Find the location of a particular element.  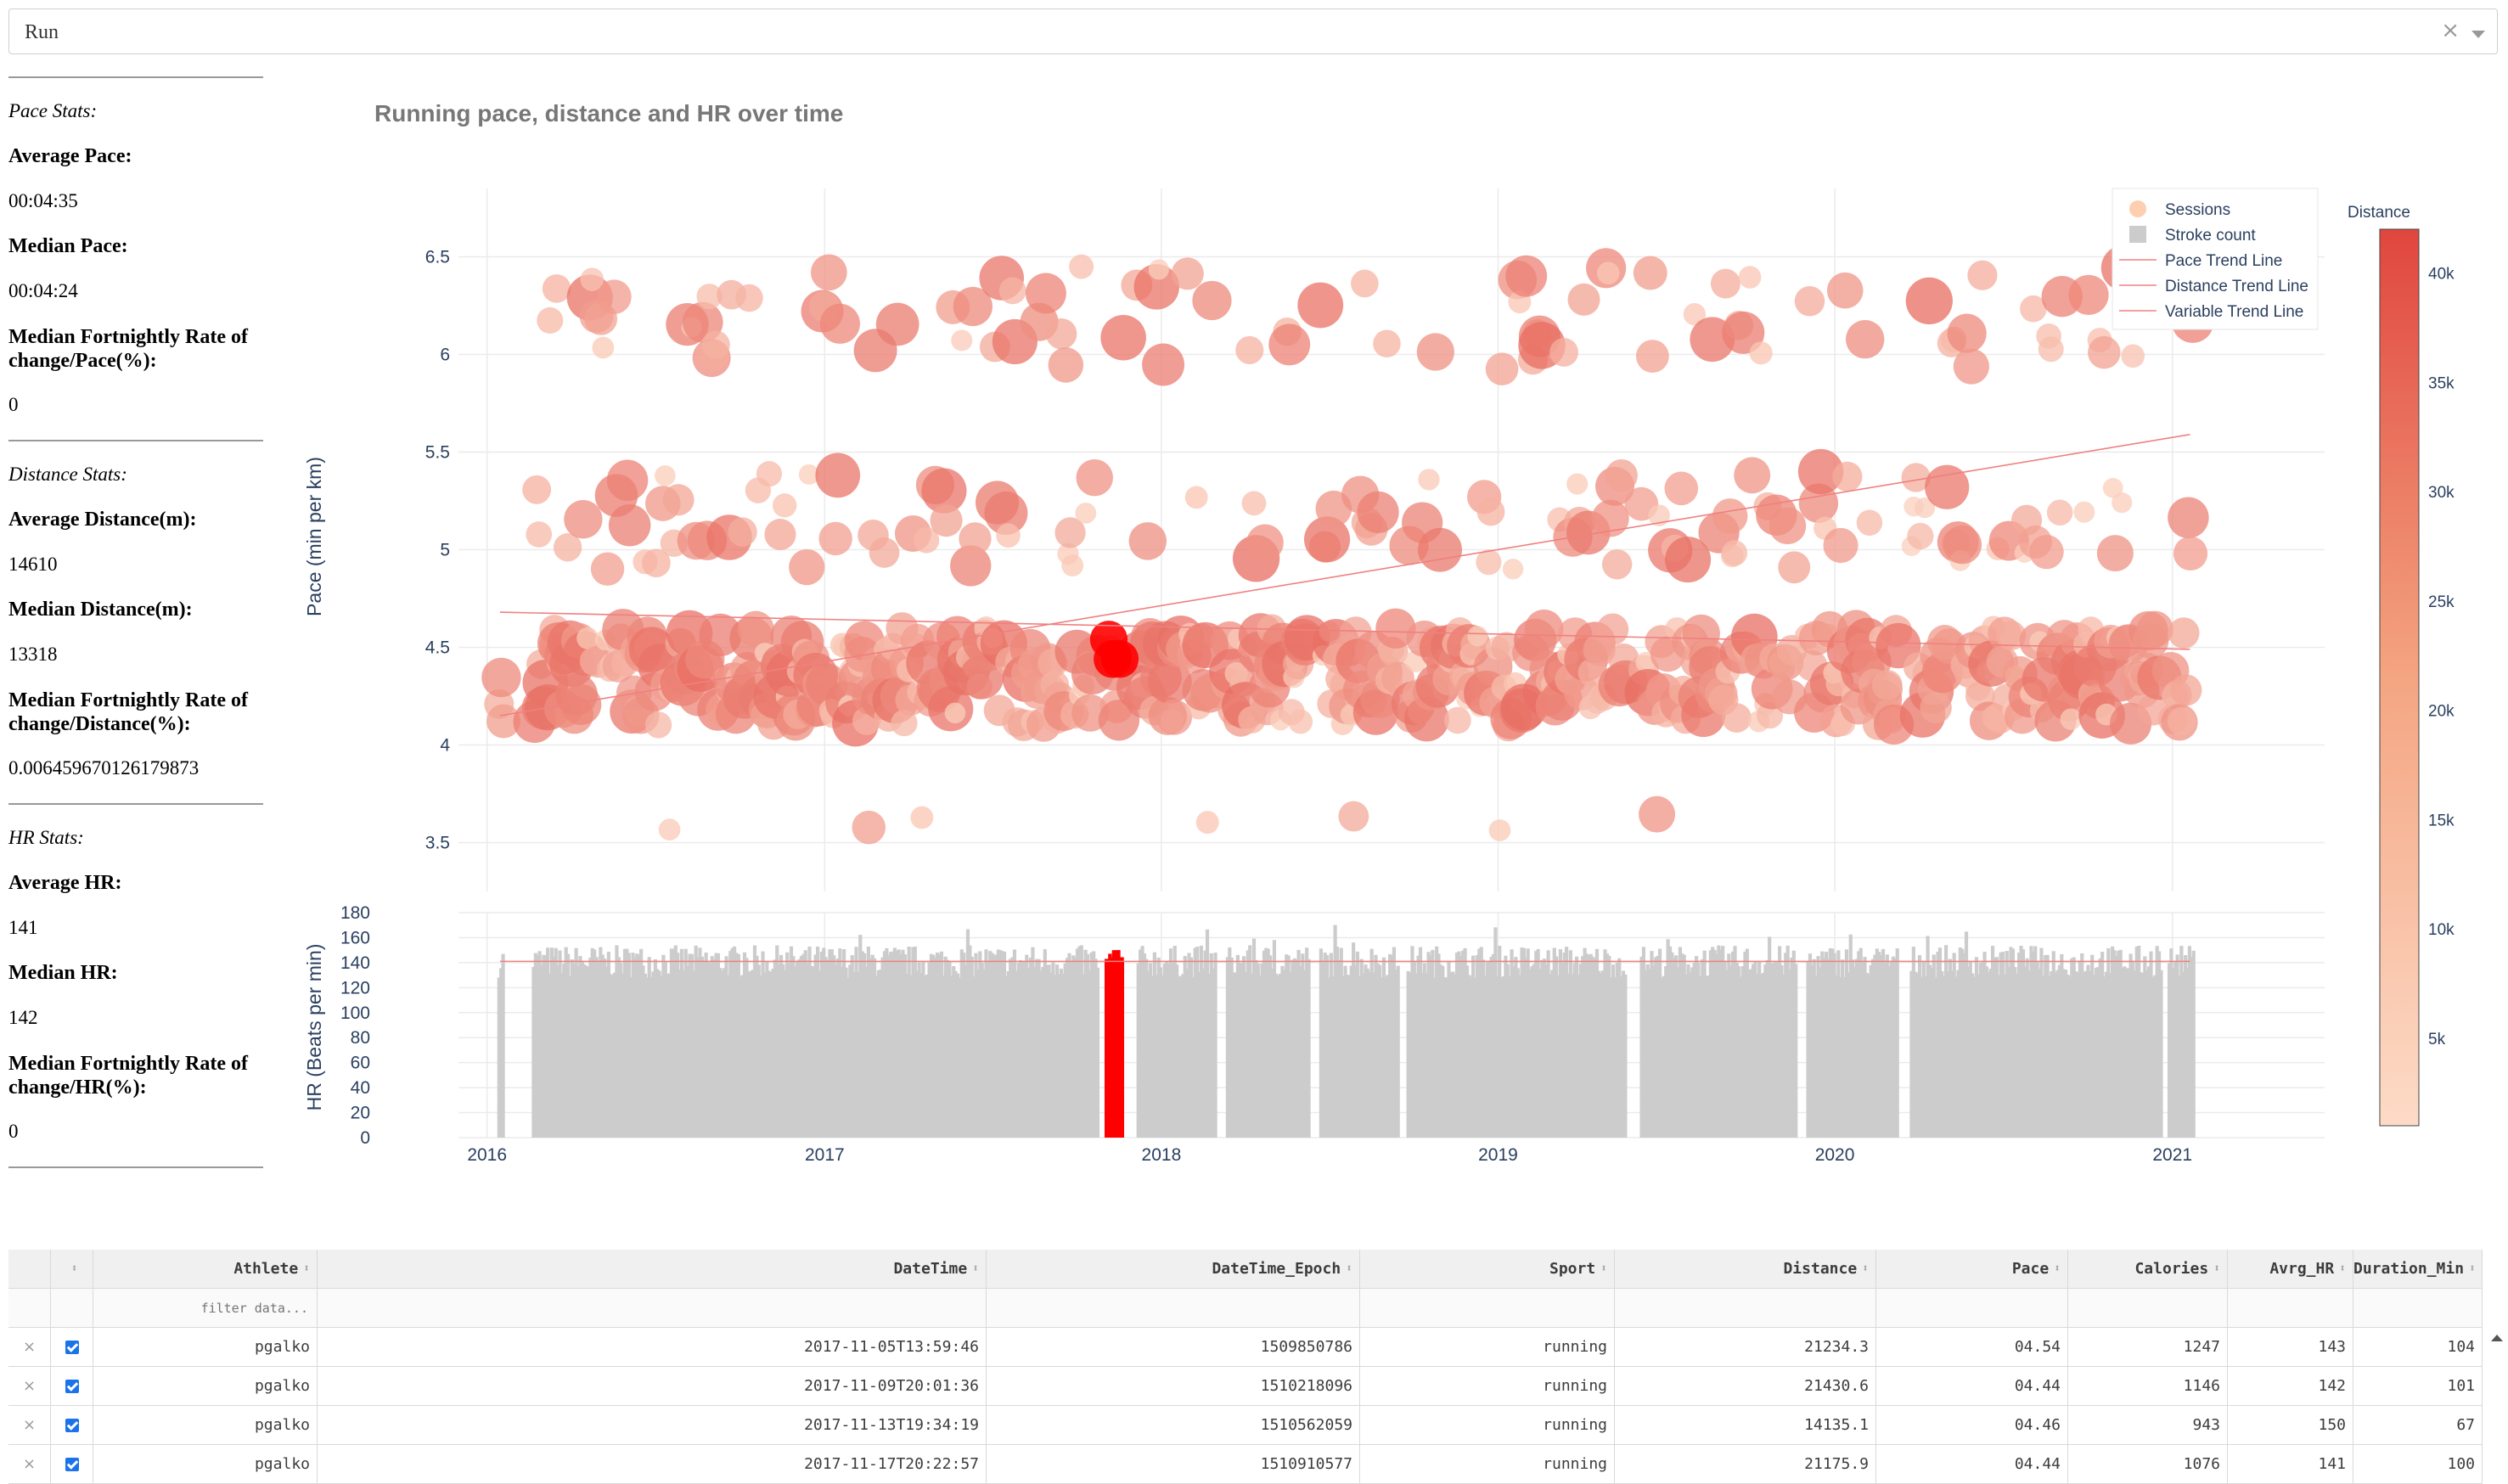

hr-tick-label: 80 is located at coordinates (360, 1038).